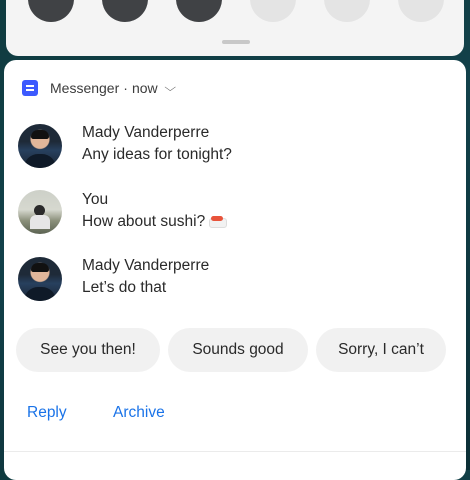 Image resolution: width=470 pixels, height=480 pixels. Describe the element at coordinates (85, 88) in the screenshot. I see `app-name: Messenger` at that location.